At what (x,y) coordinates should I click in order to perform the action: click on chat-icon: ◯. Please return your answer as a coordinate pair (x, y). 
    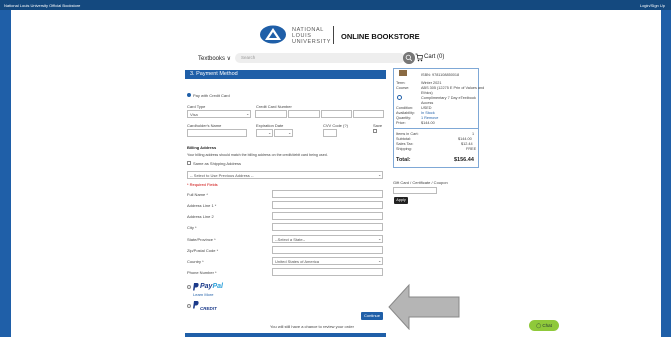
    Looking at the image, I should click on (539, 325).